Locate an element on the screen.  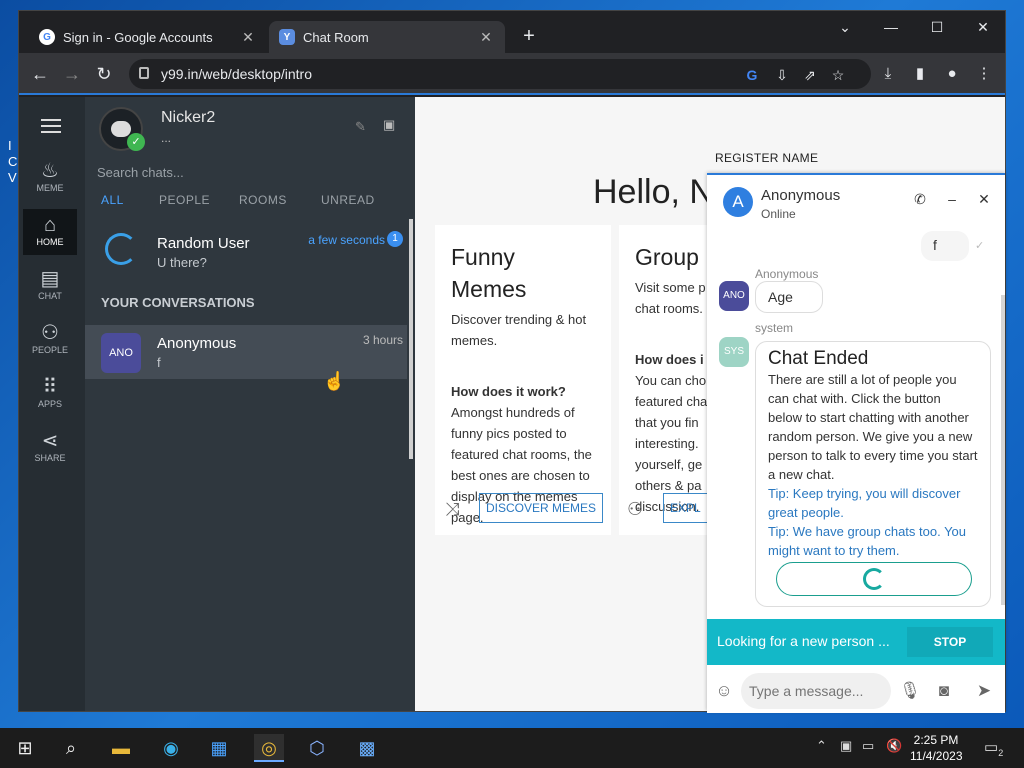
tab-people: PEOPLE is located at coordinates (184, 200).